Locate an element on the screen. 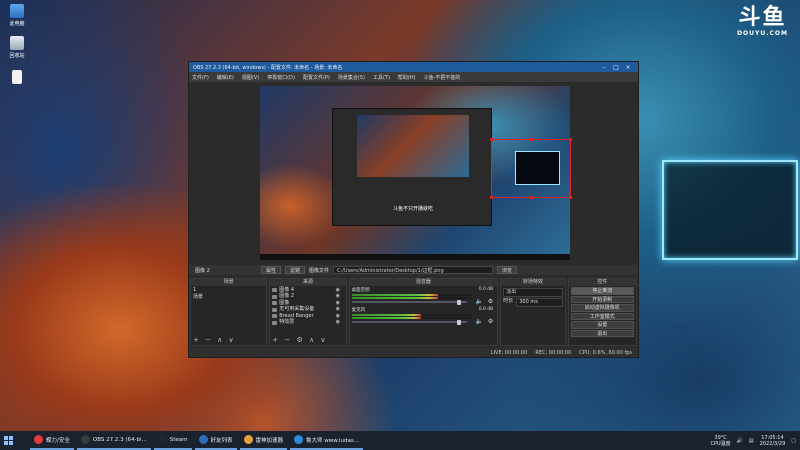 The image size is (800, 450). menu-tools: 工具(T) is located at coordinates (381, 77).